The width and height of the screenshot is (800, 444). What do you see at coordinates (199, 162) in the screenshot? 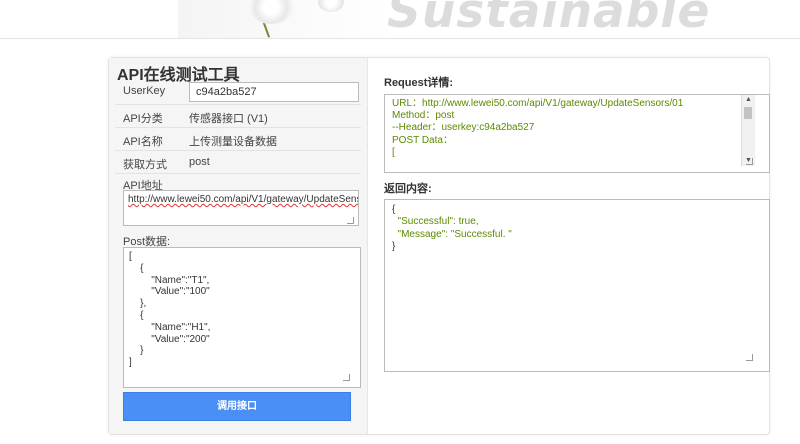
I see `method-value: post` at bounding box center [199, 162].